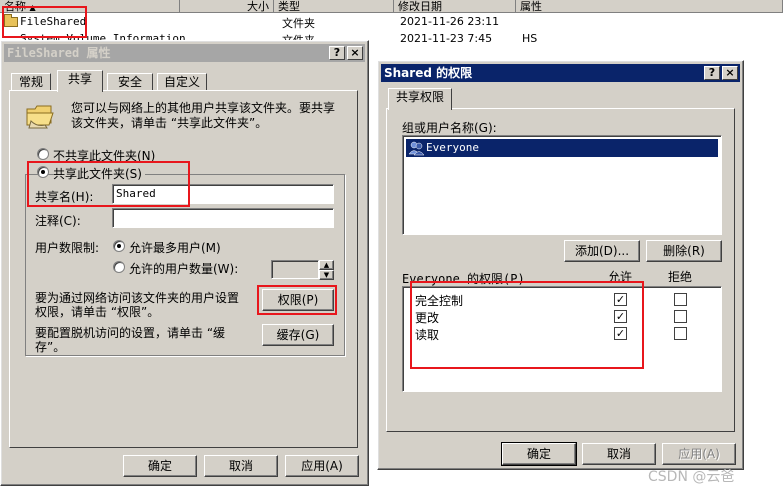 Image resolution: width=783 pixels, height=494 pixels. I want to click on cache-button: 缓存(G), so click(298, 335).